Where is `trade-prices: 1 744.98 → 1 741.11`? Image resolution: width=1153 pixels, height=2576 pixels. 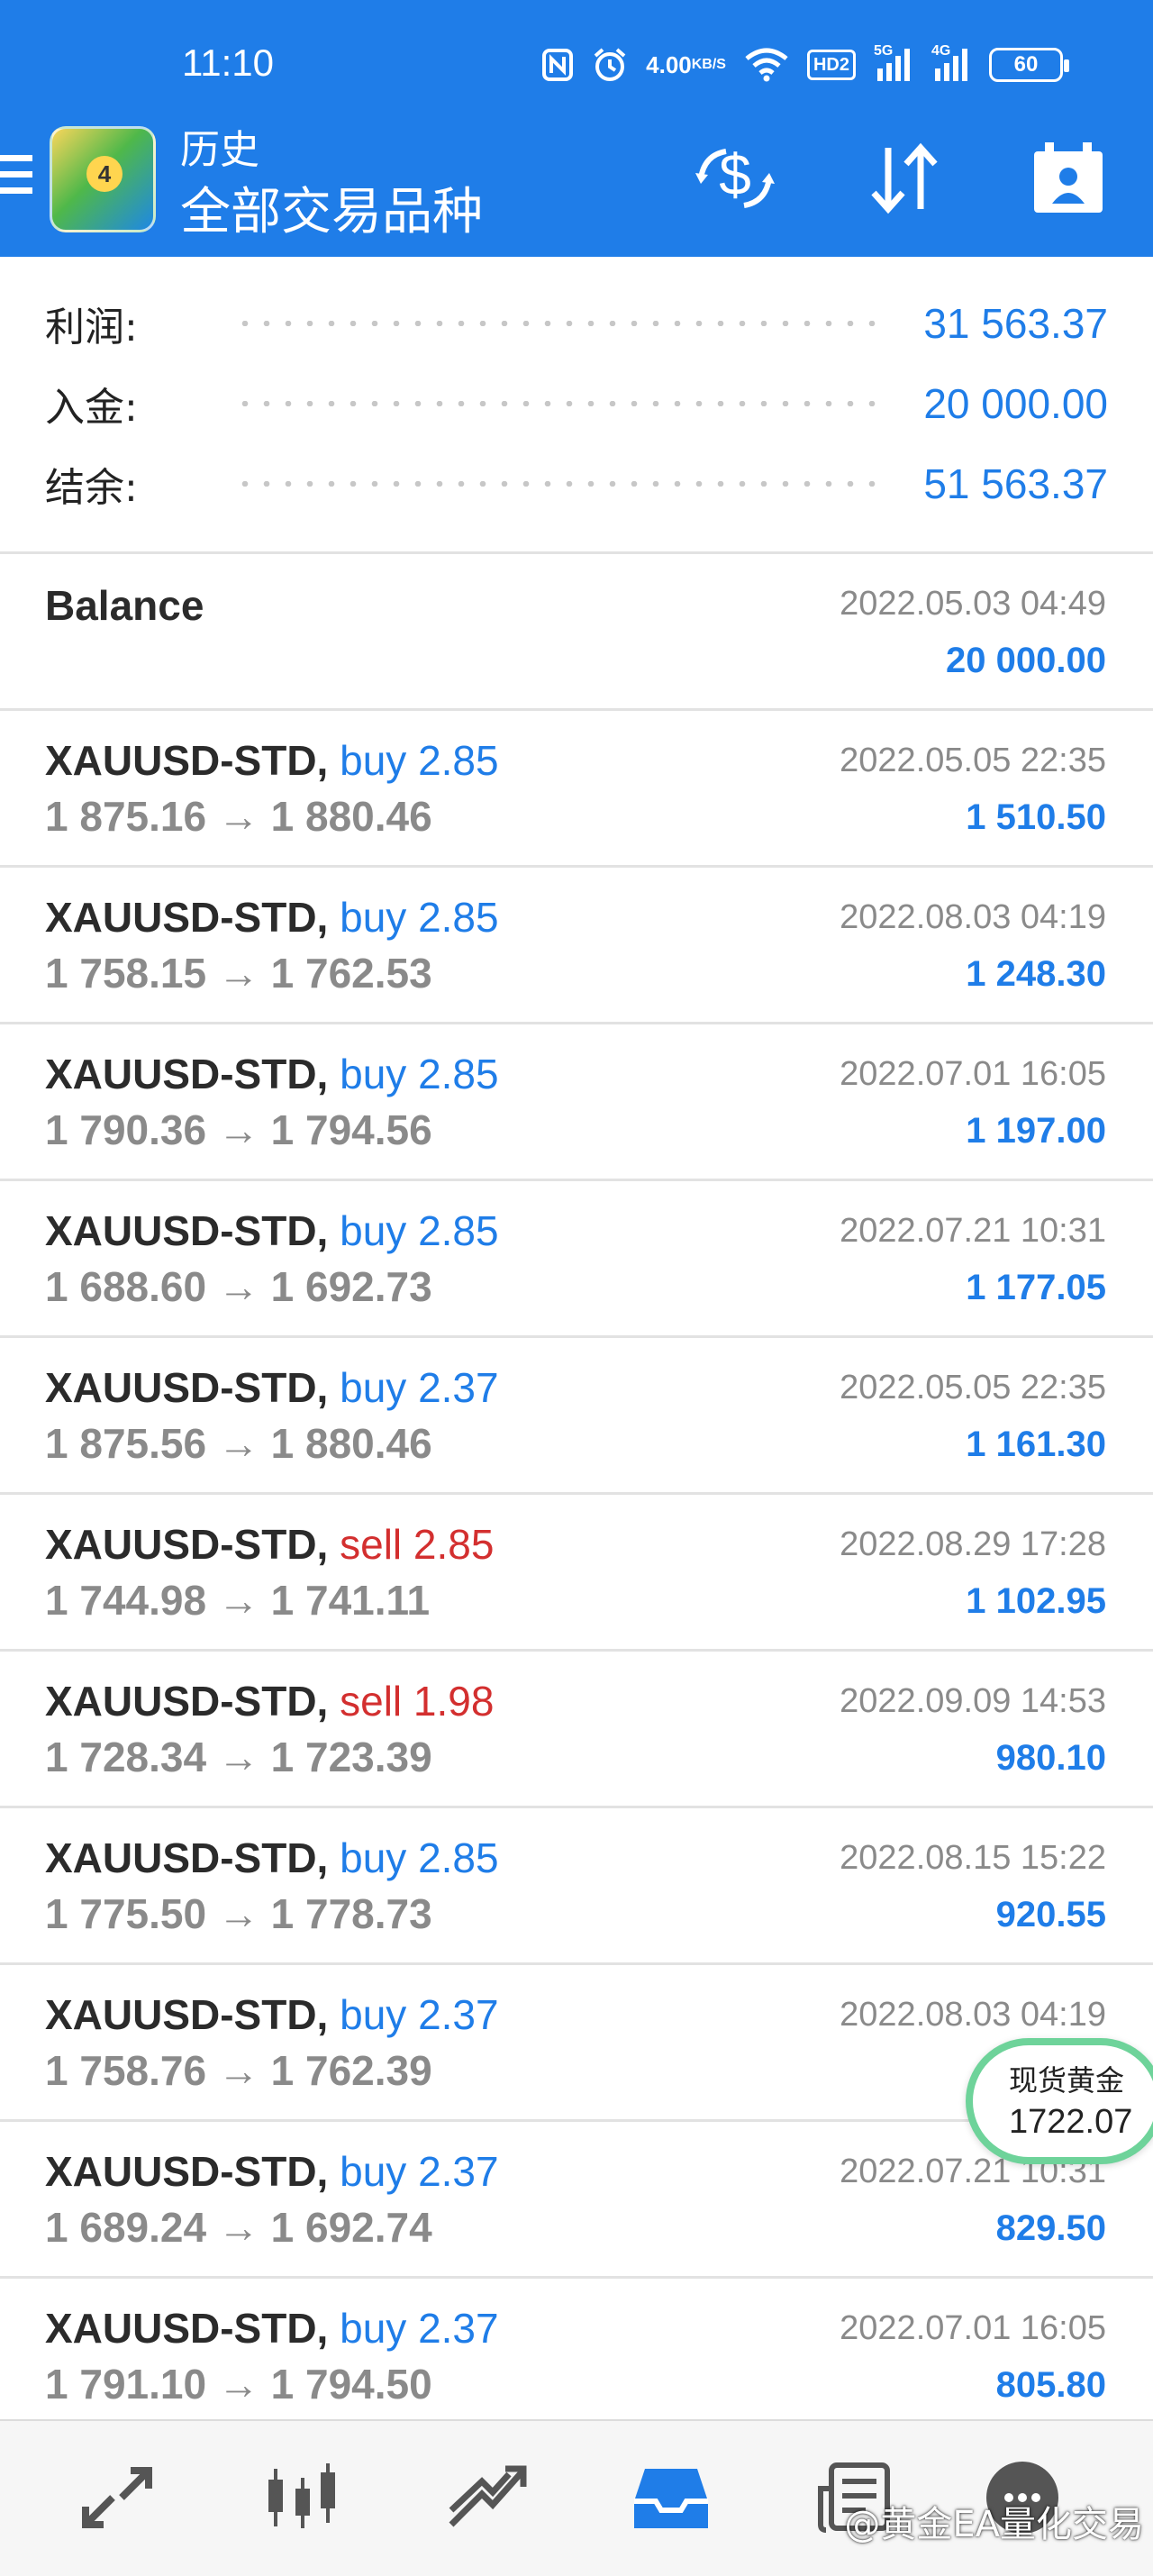 trade-prices: 1 744.98 → 1 741.11 is located at coordinates (238, 1600).